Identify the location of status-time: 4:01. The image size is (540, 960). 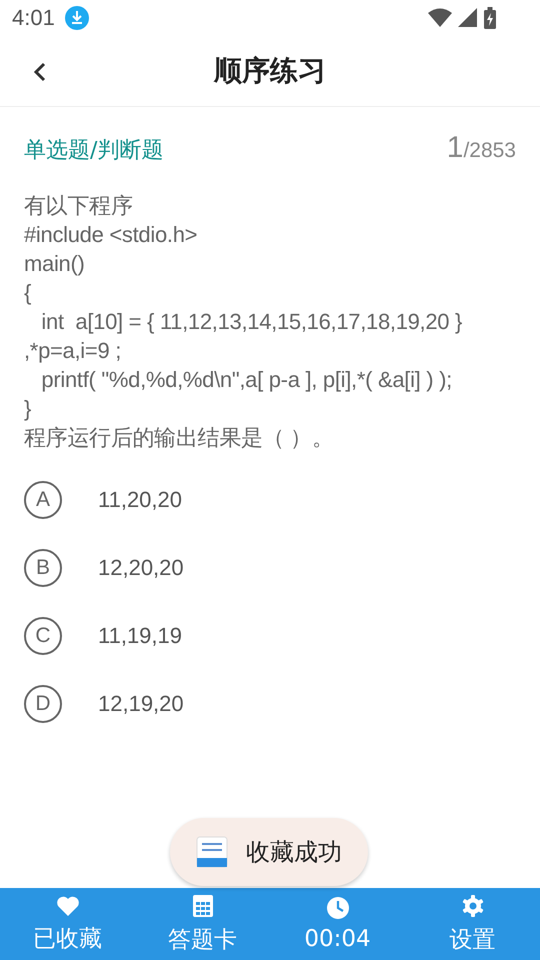
(33, 18).